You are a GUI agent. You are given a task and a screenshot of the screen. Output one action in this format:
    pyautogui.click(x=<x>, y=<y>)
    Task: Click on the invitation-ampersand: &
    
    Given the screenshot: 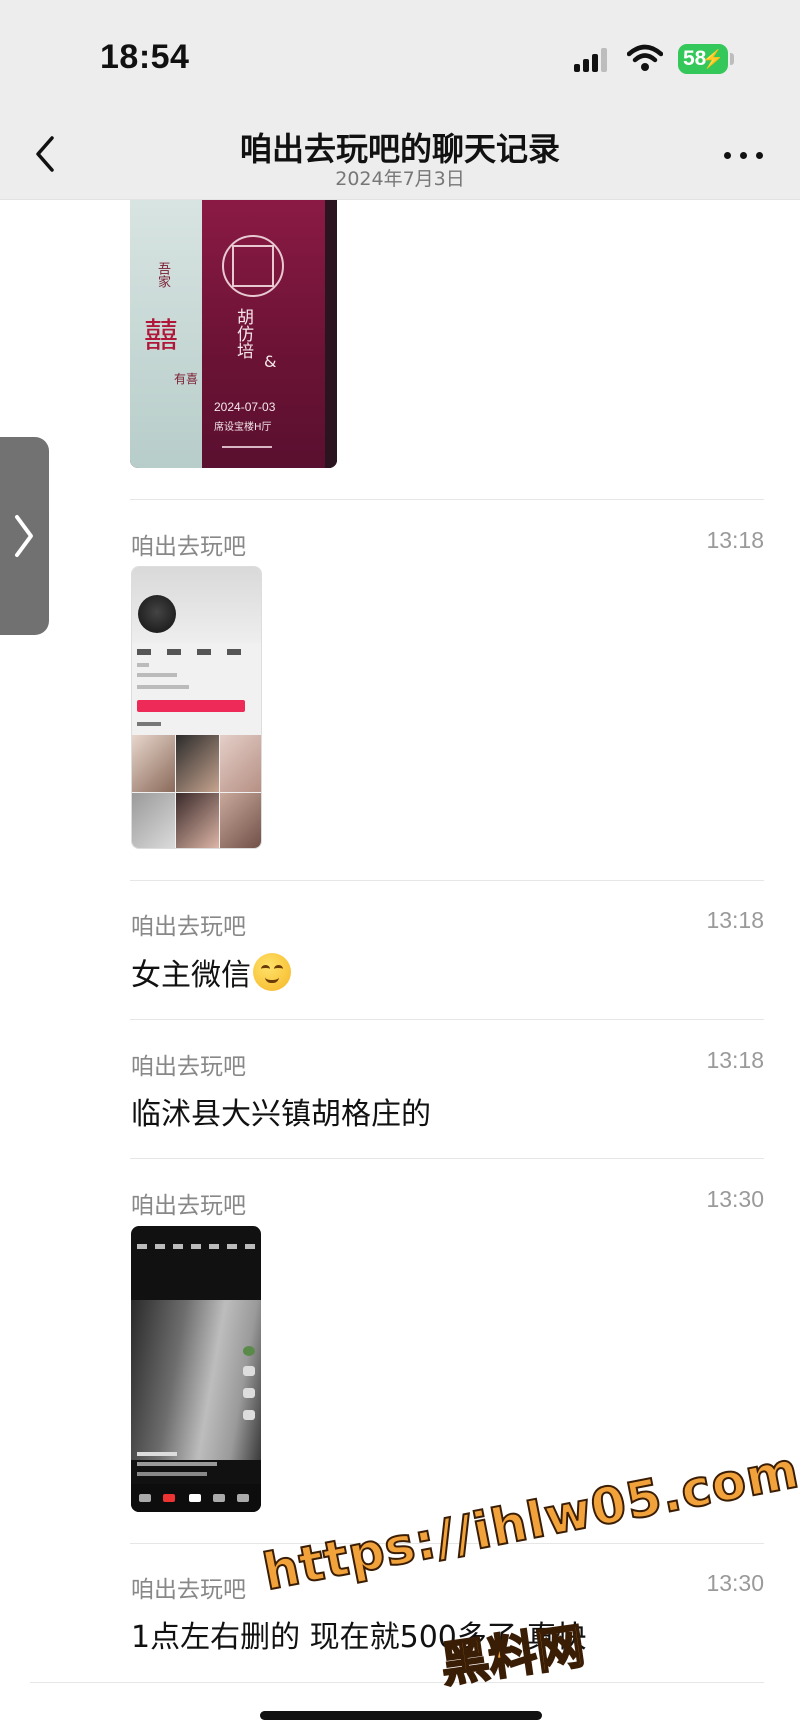 What is the action you would take?
    pyautogui.click(x=270, y=361)
    